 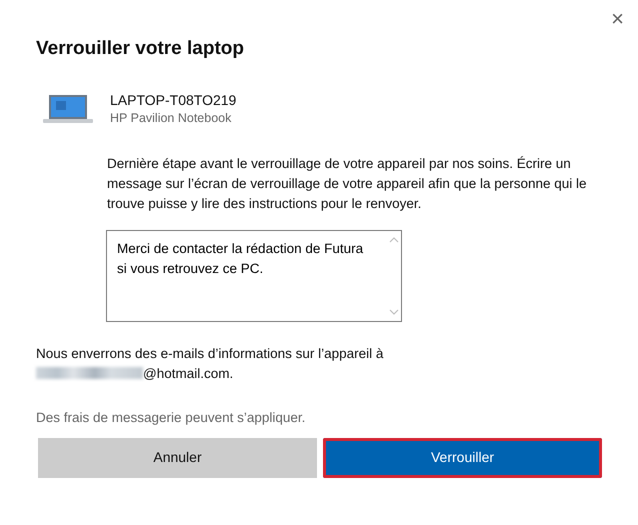 What do you see at coordinates (254, 276) in the screenshot?
I see `message-field: Merci de contacter la rédaction de Futura si vous retrouvez ce PC.` at bounding box center [254, 276].